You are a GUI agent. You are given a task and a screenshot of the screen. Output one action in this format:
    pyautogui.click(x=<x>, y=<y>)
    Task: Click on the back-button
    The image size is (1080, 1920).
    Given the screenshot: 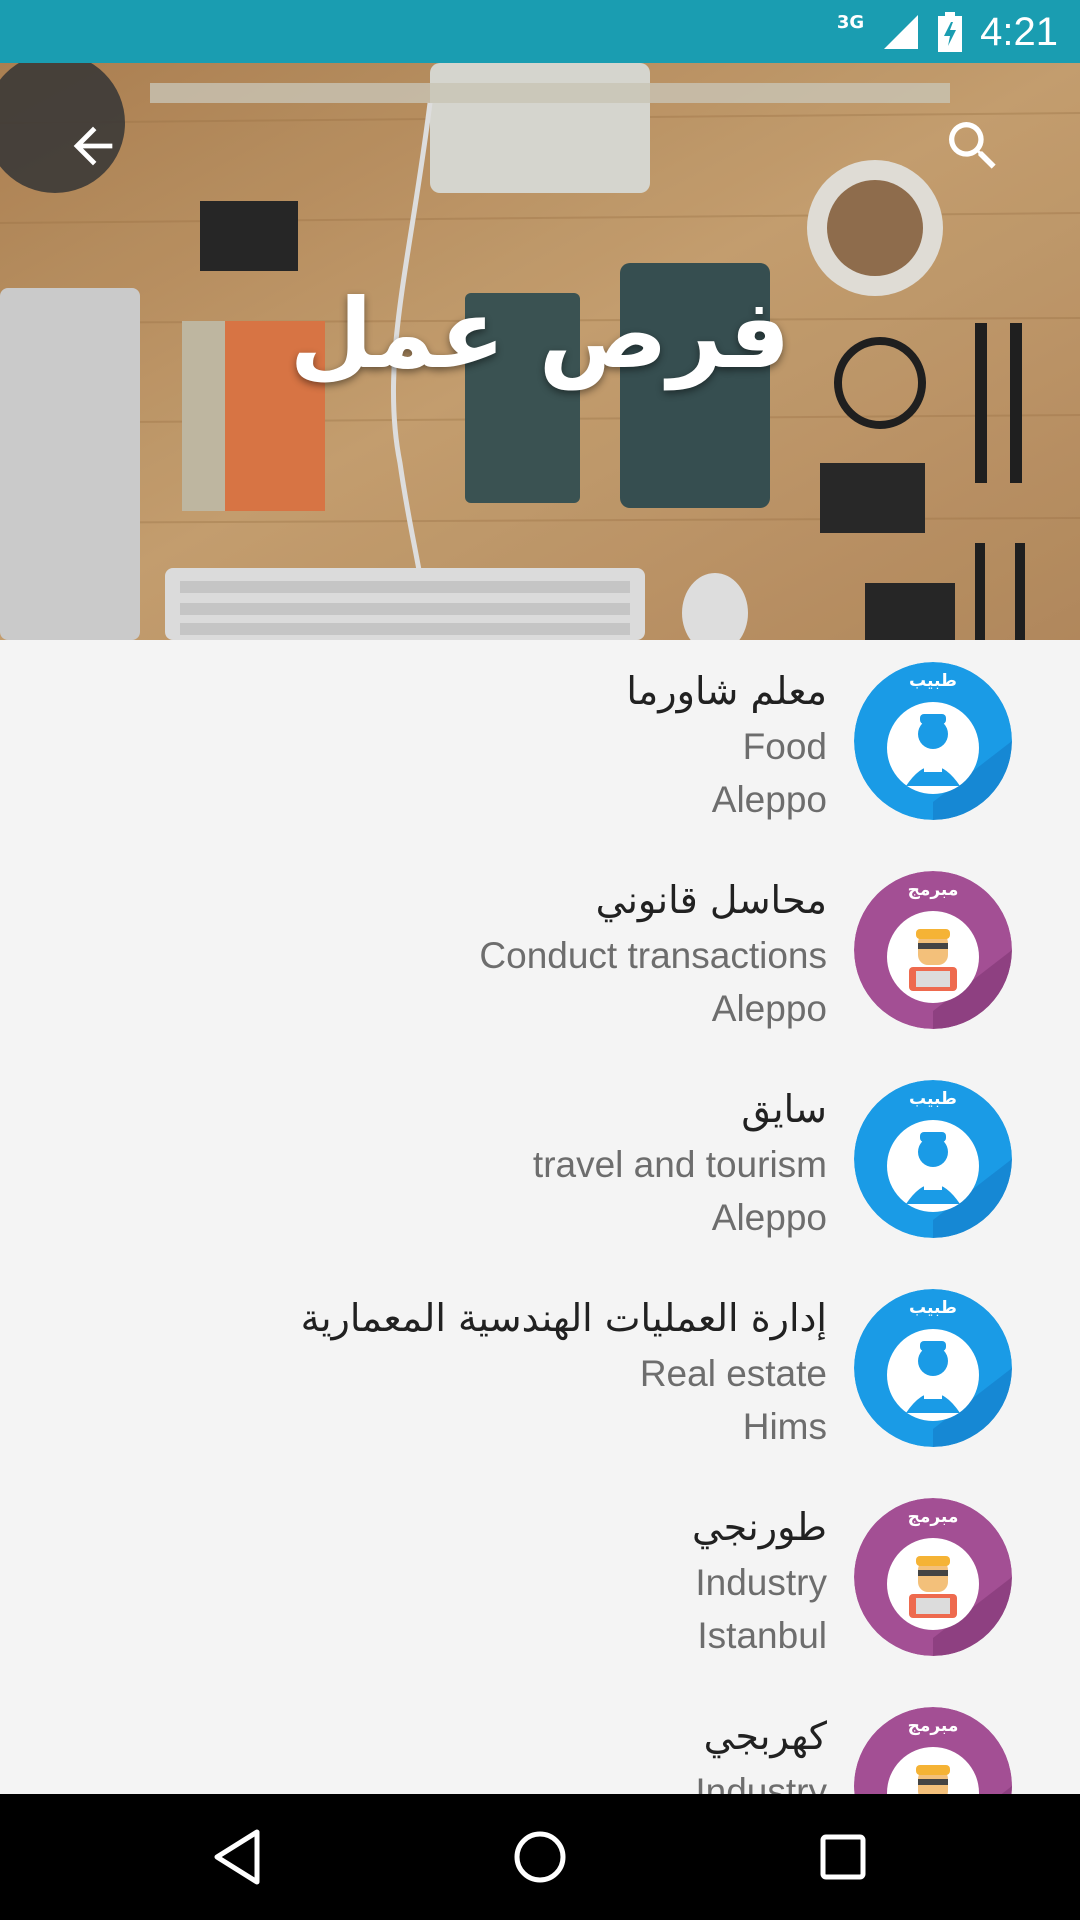 What is the action you would take?
    pyautogui.click(x=93, y=146)
    